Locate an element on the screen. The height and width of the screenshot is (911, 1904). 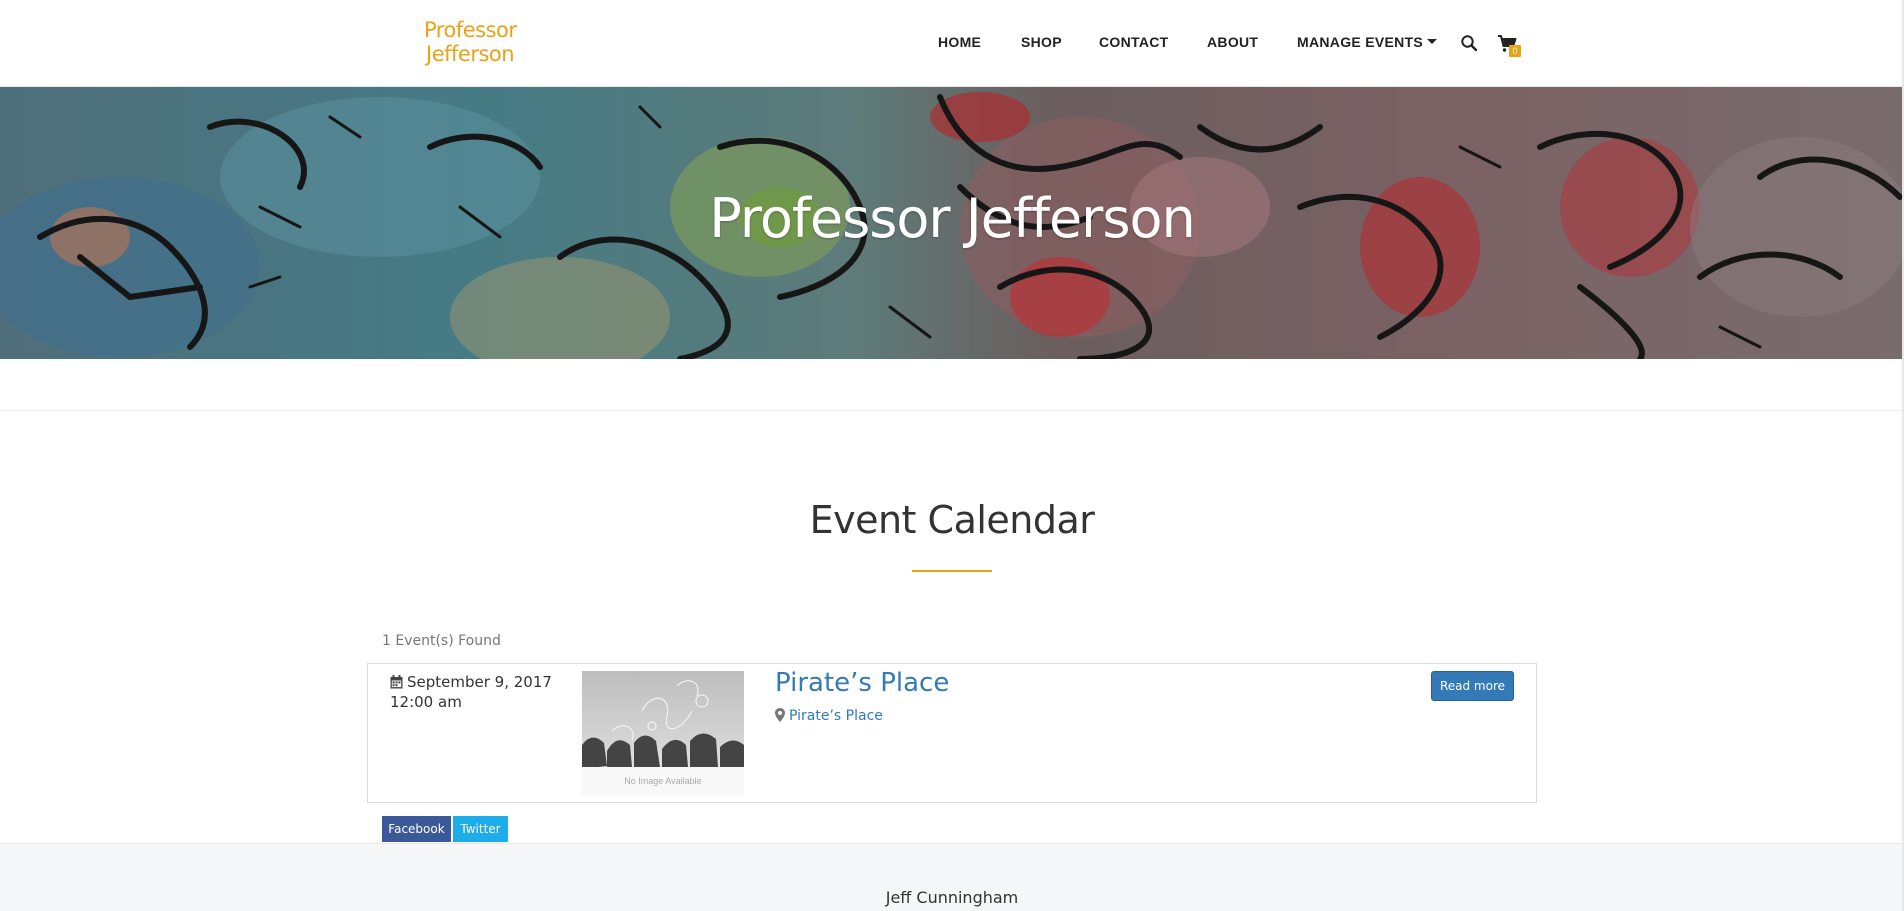
nav-contact: CONTACT is located at coordinates (1134, 42).